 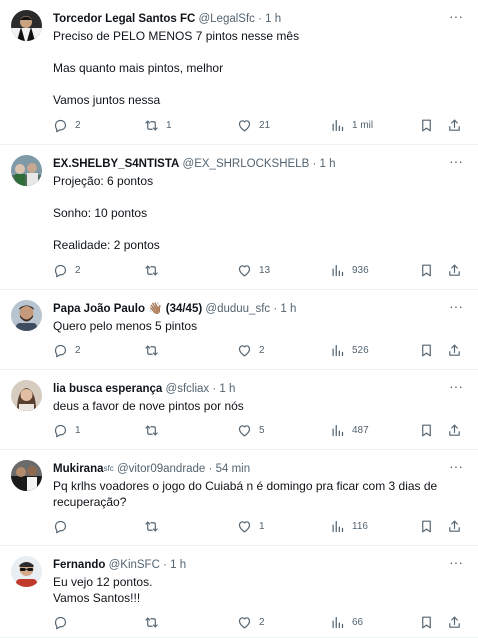 I want to click on views-button: 487, so click(x=349, y=430).